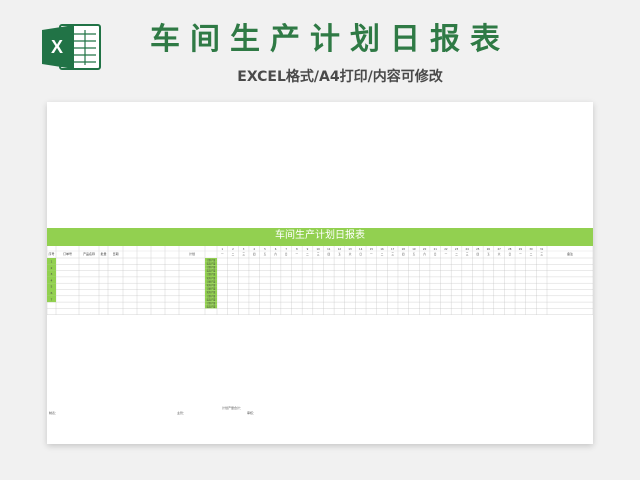 The height and width of the screenshot is (480, 640). Describe the element at coordinates (52, 299) in the screenshot. I see `row-number: 7` at that location.